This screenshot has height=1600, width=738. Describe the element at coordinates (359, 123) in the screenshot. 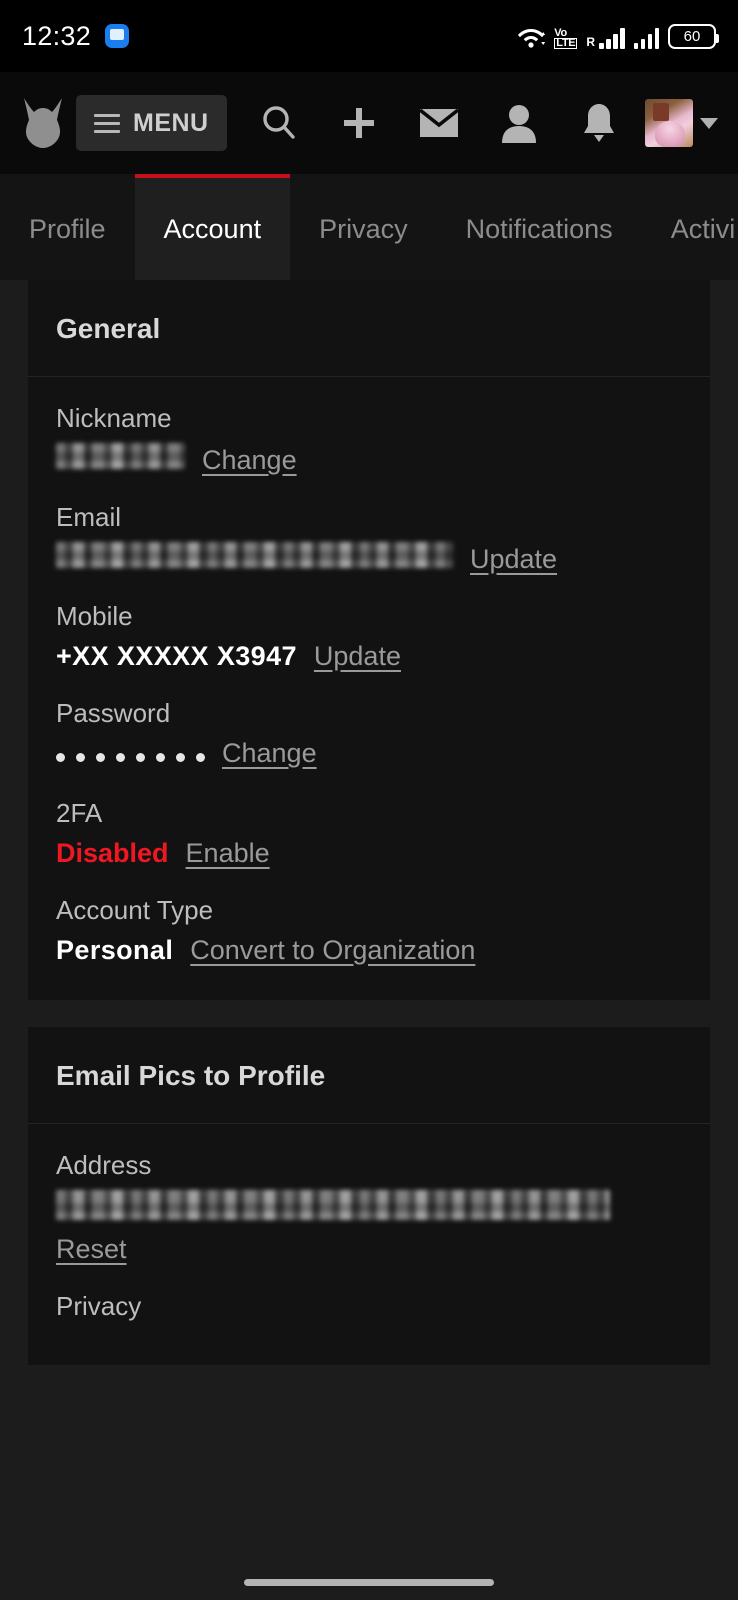

I see `plus-icon` at that location.